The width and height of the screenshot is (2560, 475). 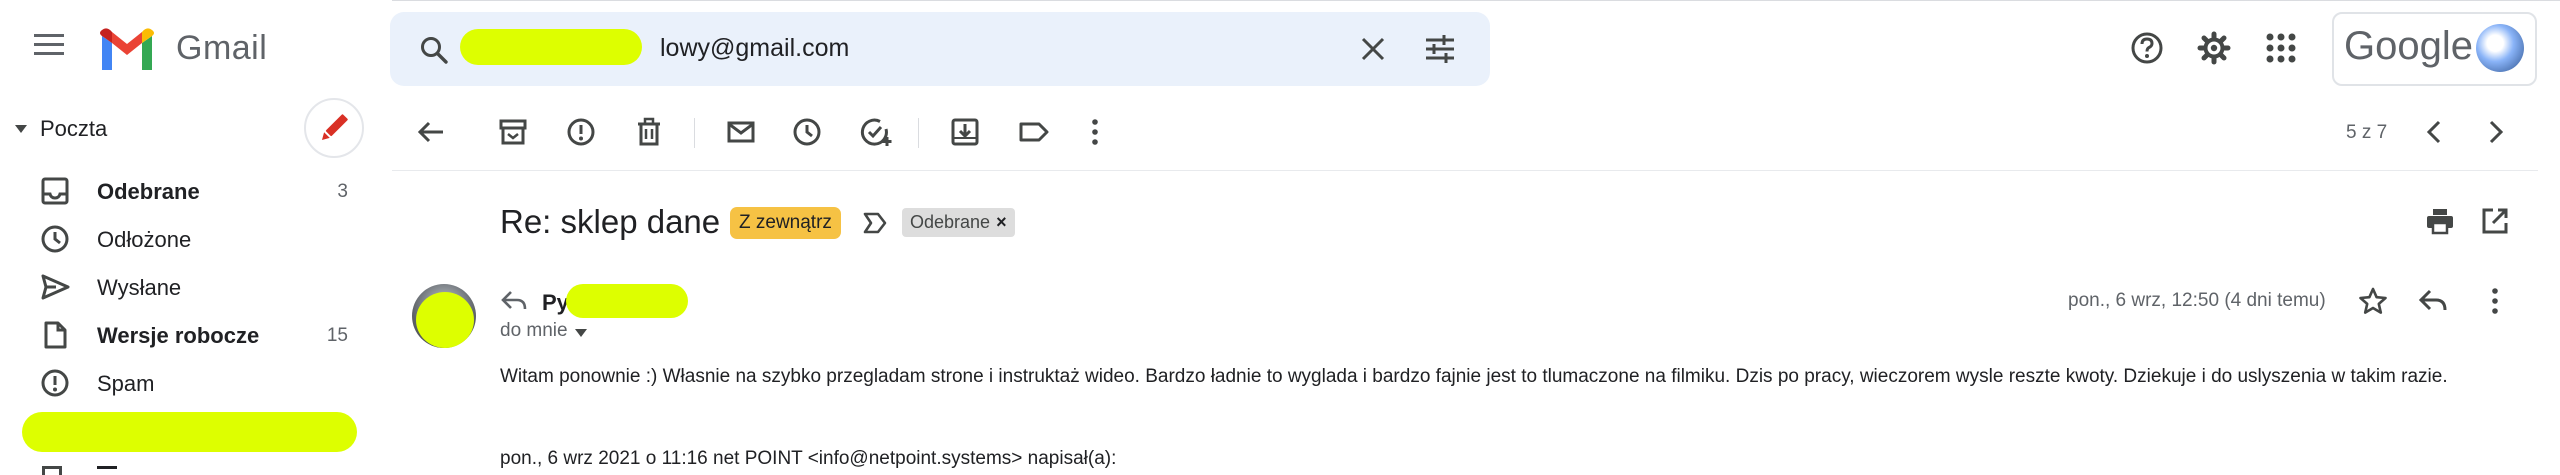 I want to click on more-options-icon, so click(x=1095, y=132).